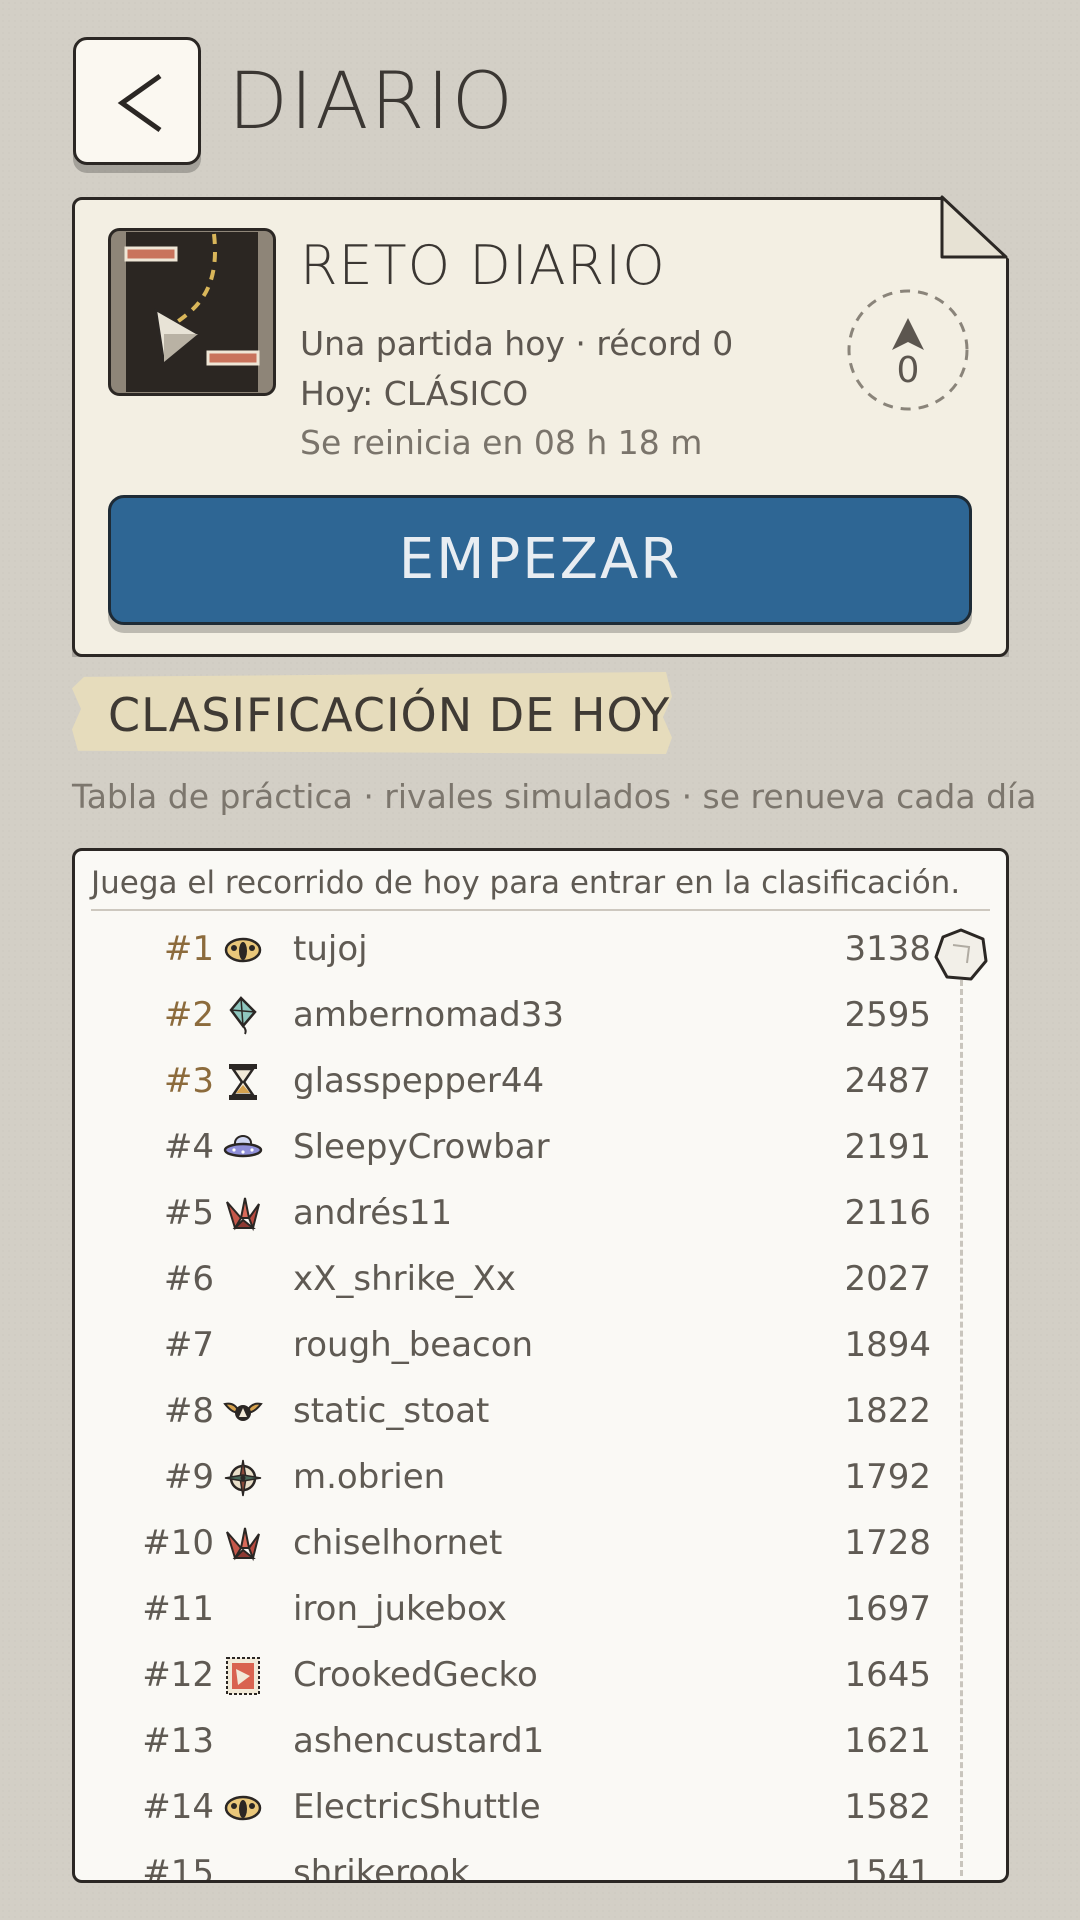  Describe the element at coordinates (372, 102) in the screenshot. I see `page-title: DIARIO` at that location.